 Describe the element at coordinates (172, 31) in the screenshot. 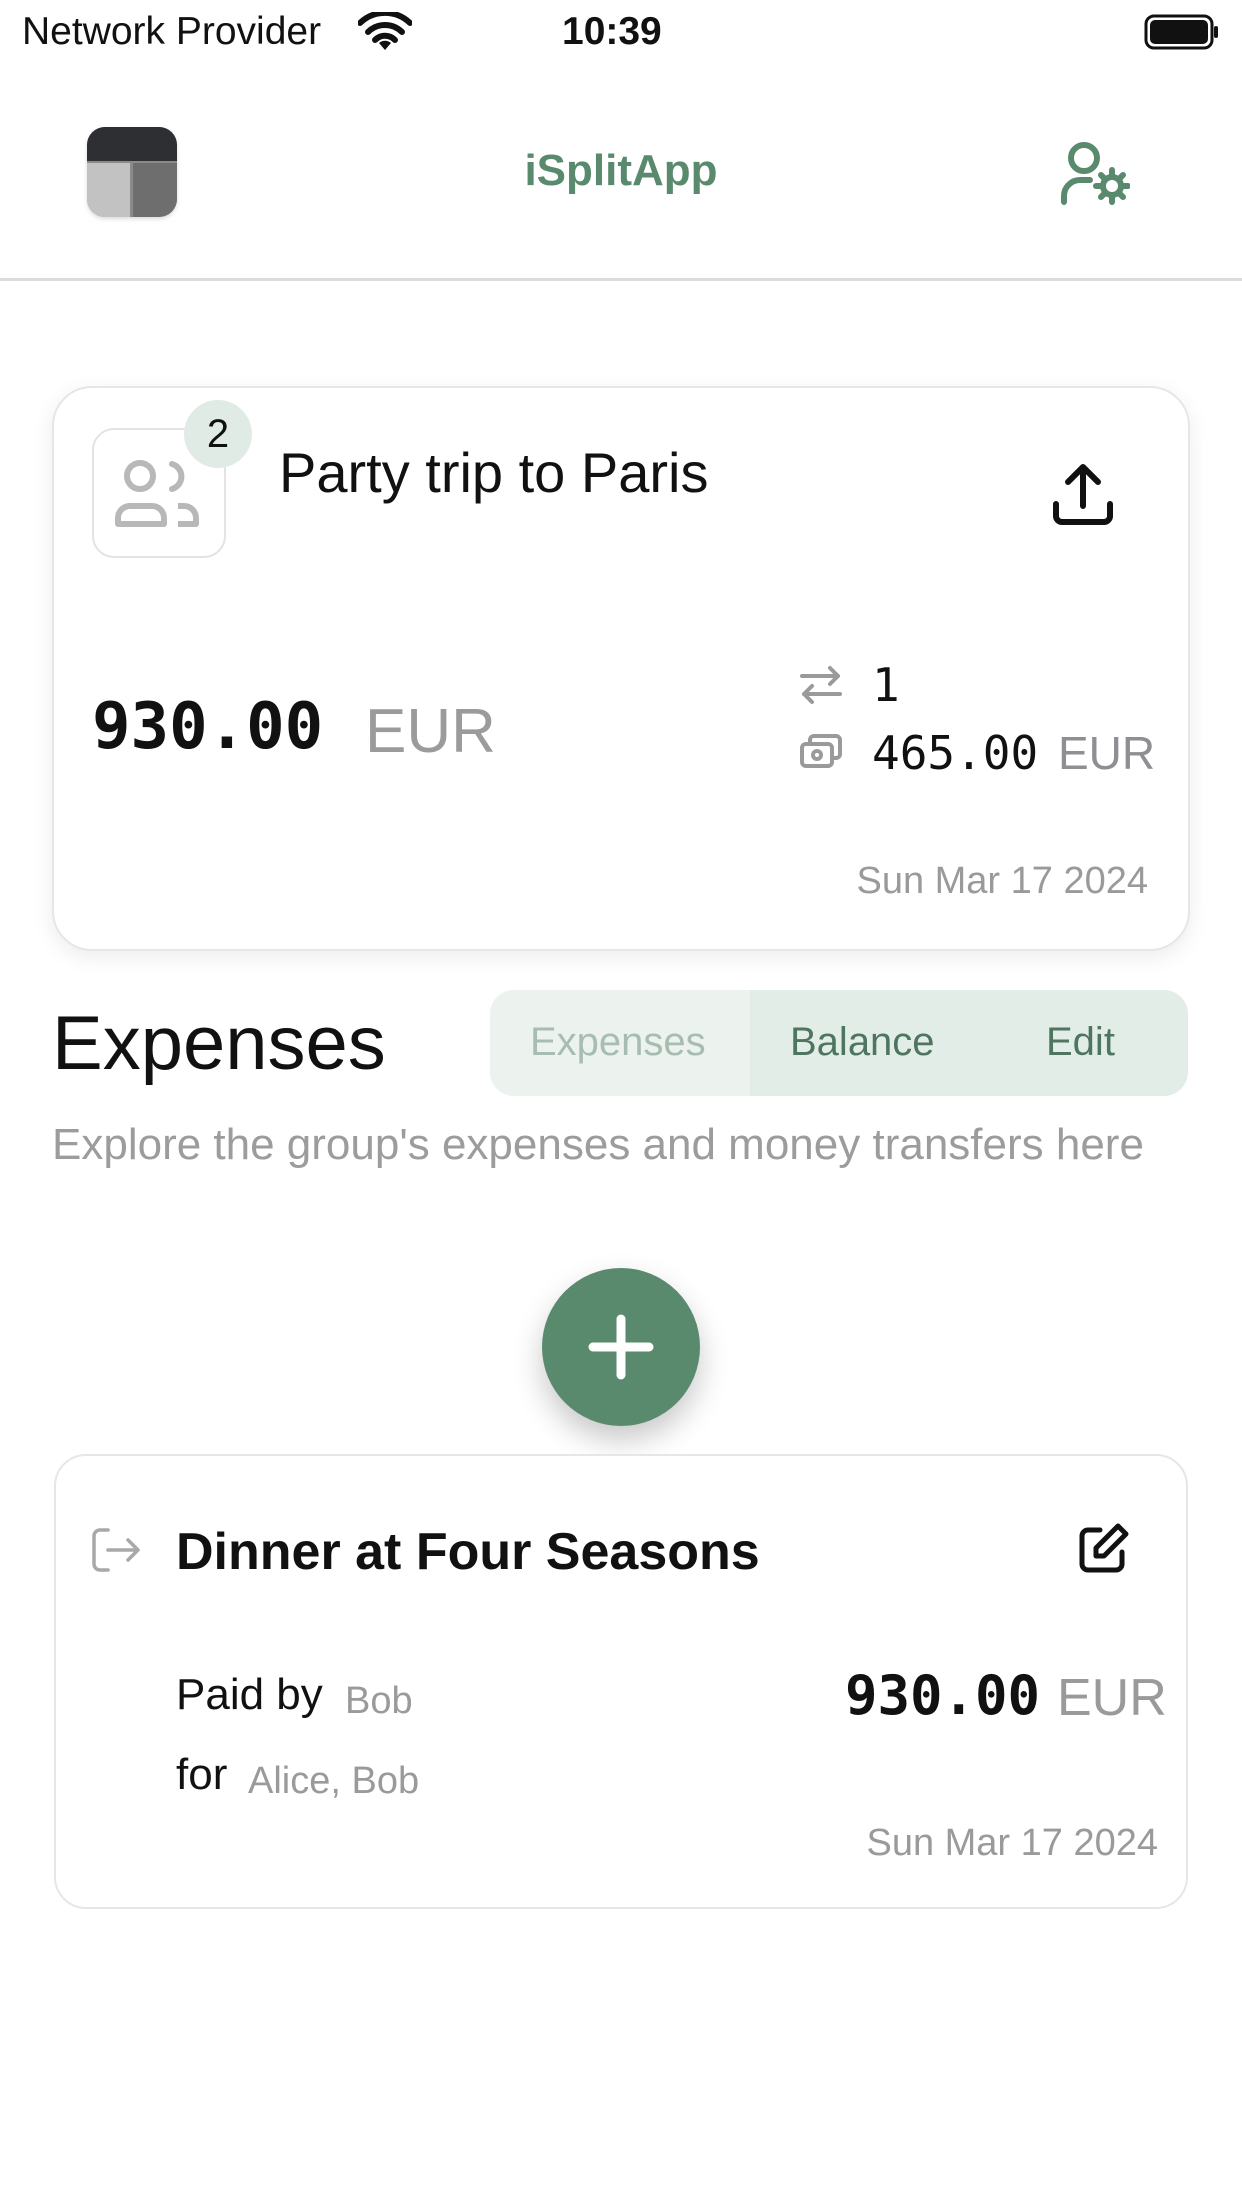

I see `status-carrier: Network Provider` at that location.